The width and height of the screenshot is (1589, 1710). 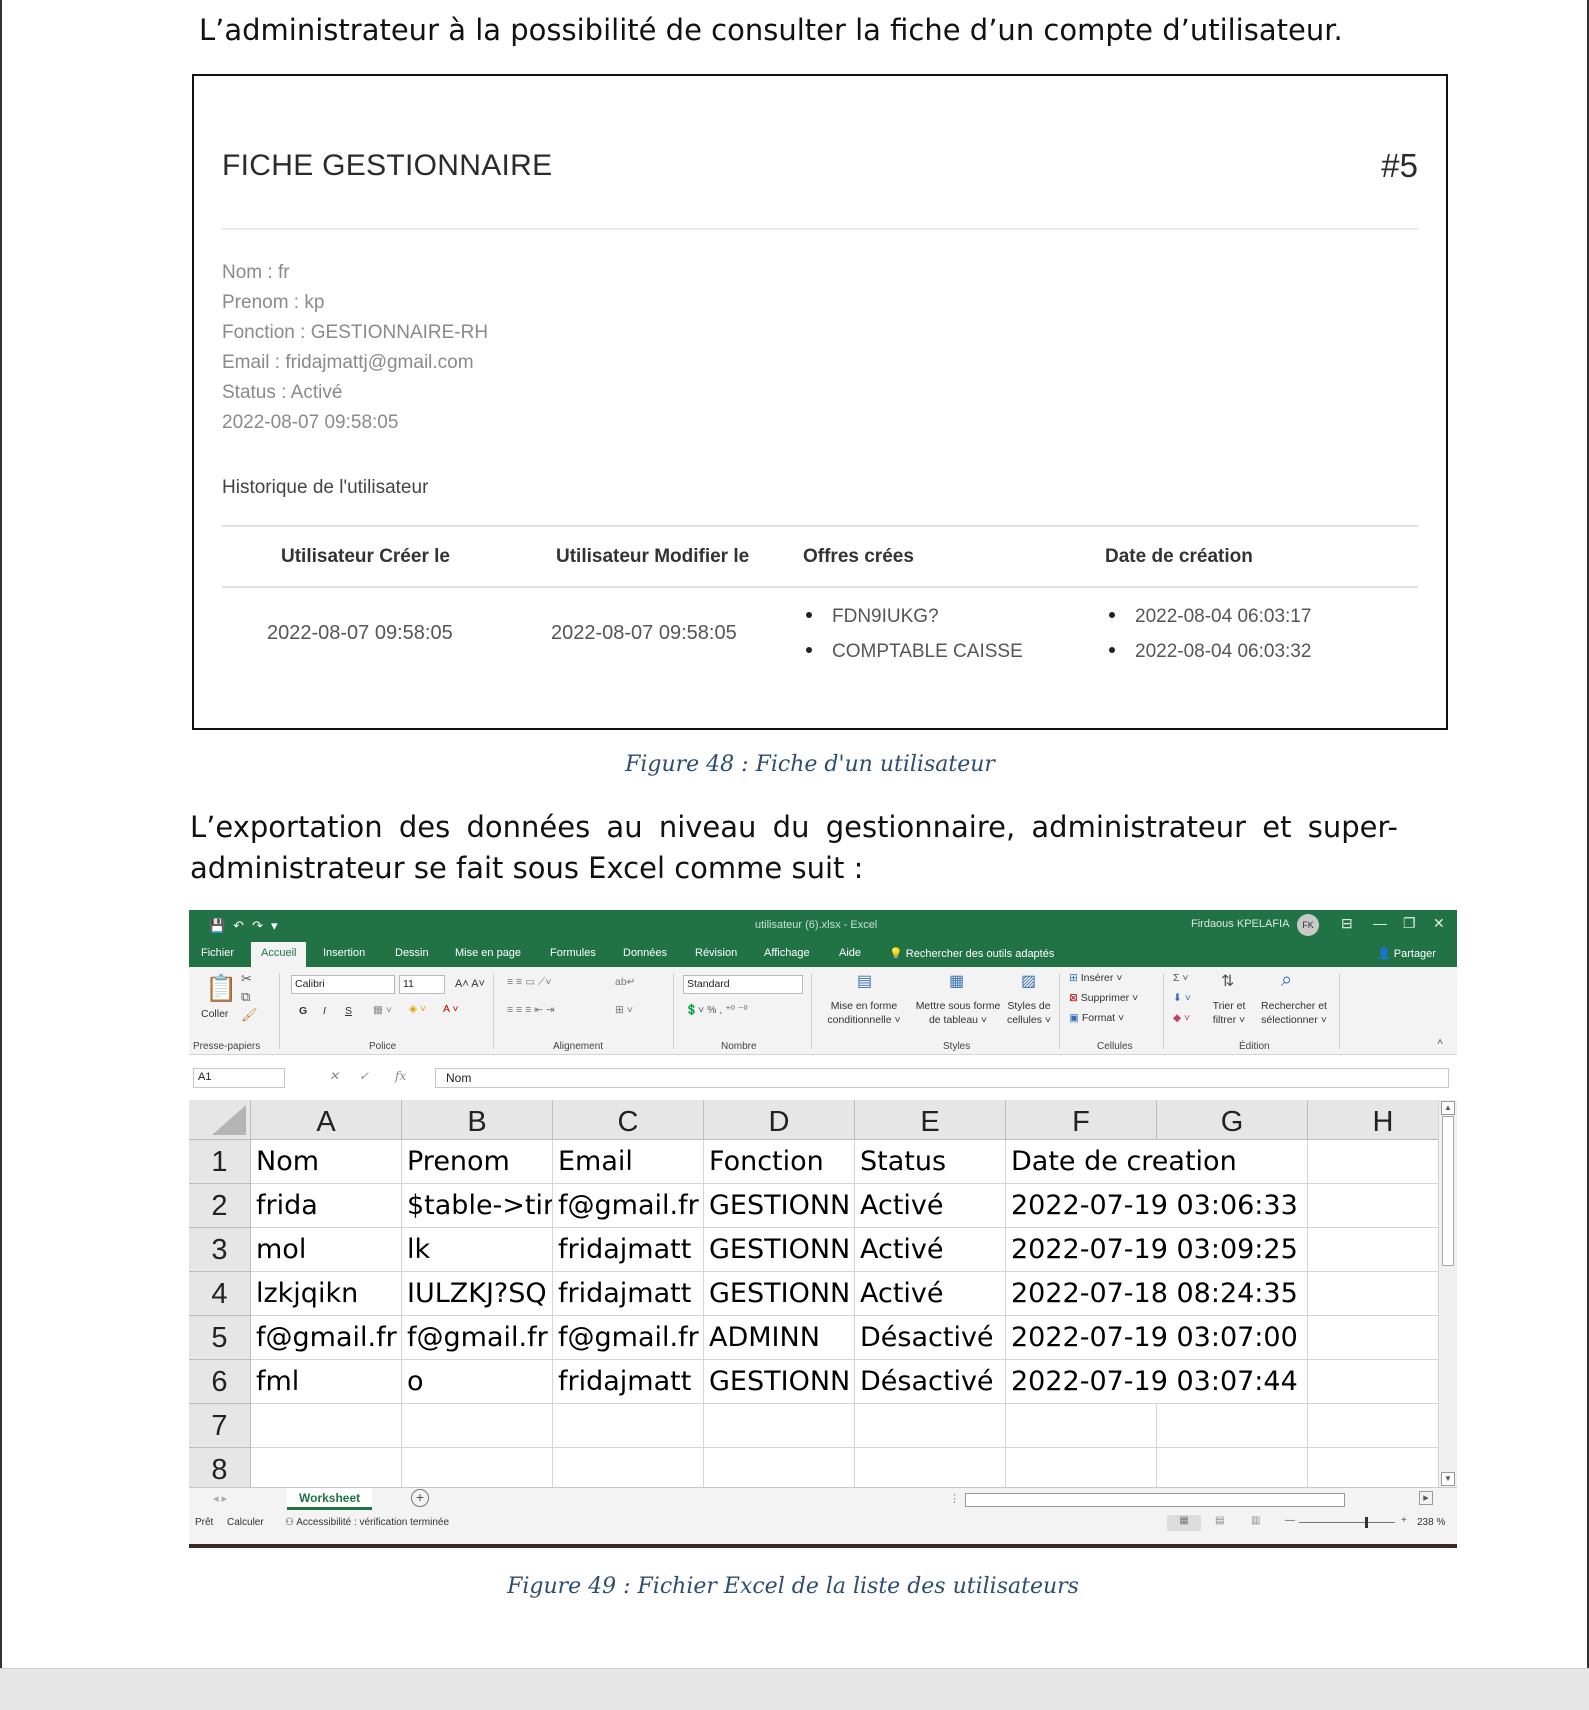 What do you see at coordinates (779, 1338) in the screenshot?
I see `table-cell: ADMINN` at bounding box center [779, 1338].